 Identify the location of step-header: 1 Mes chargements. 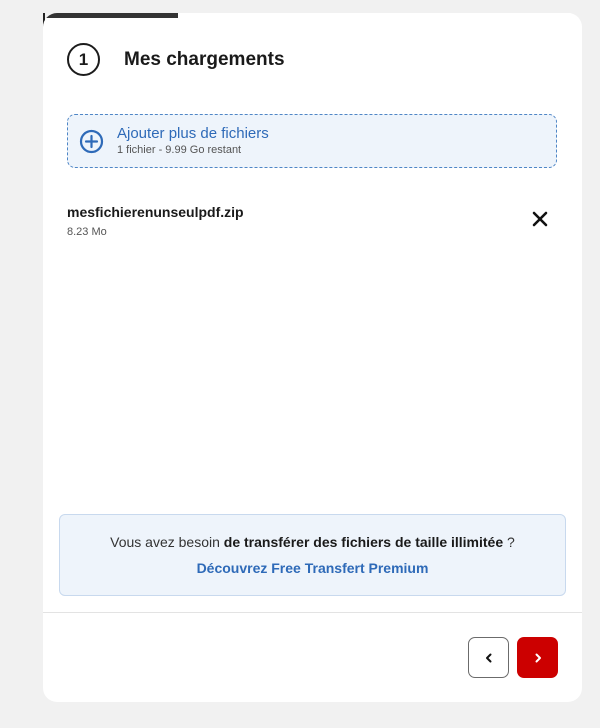
(176, 59).